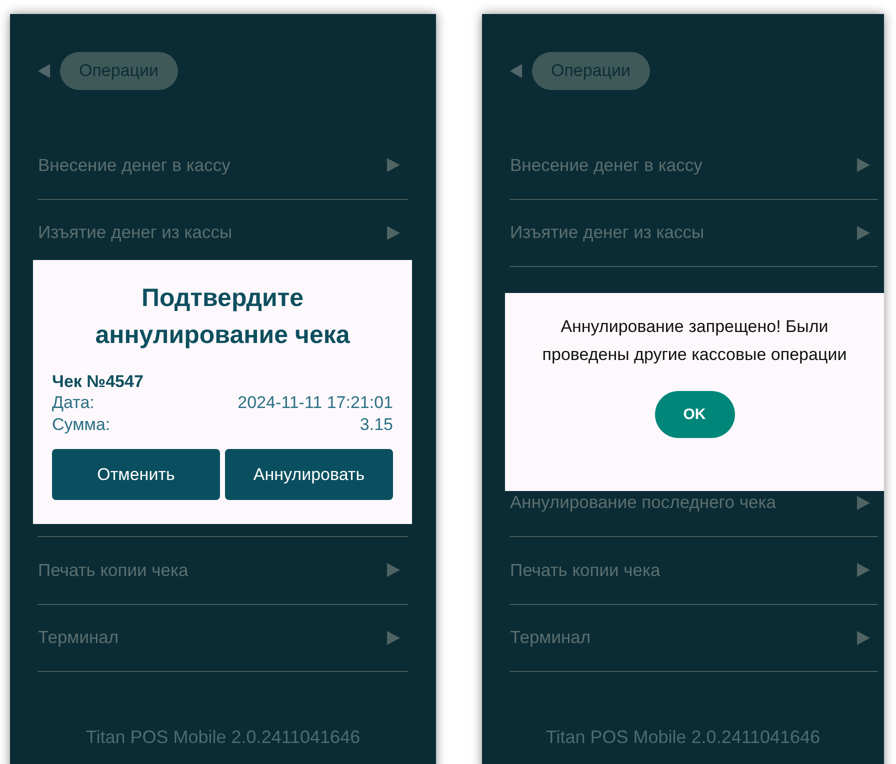 Image resolution: width=896 pixels, height=764 pixels. Describe the element at coordinates (73, 403) in the screenshot. I see `field-label: Дата:` at that location.